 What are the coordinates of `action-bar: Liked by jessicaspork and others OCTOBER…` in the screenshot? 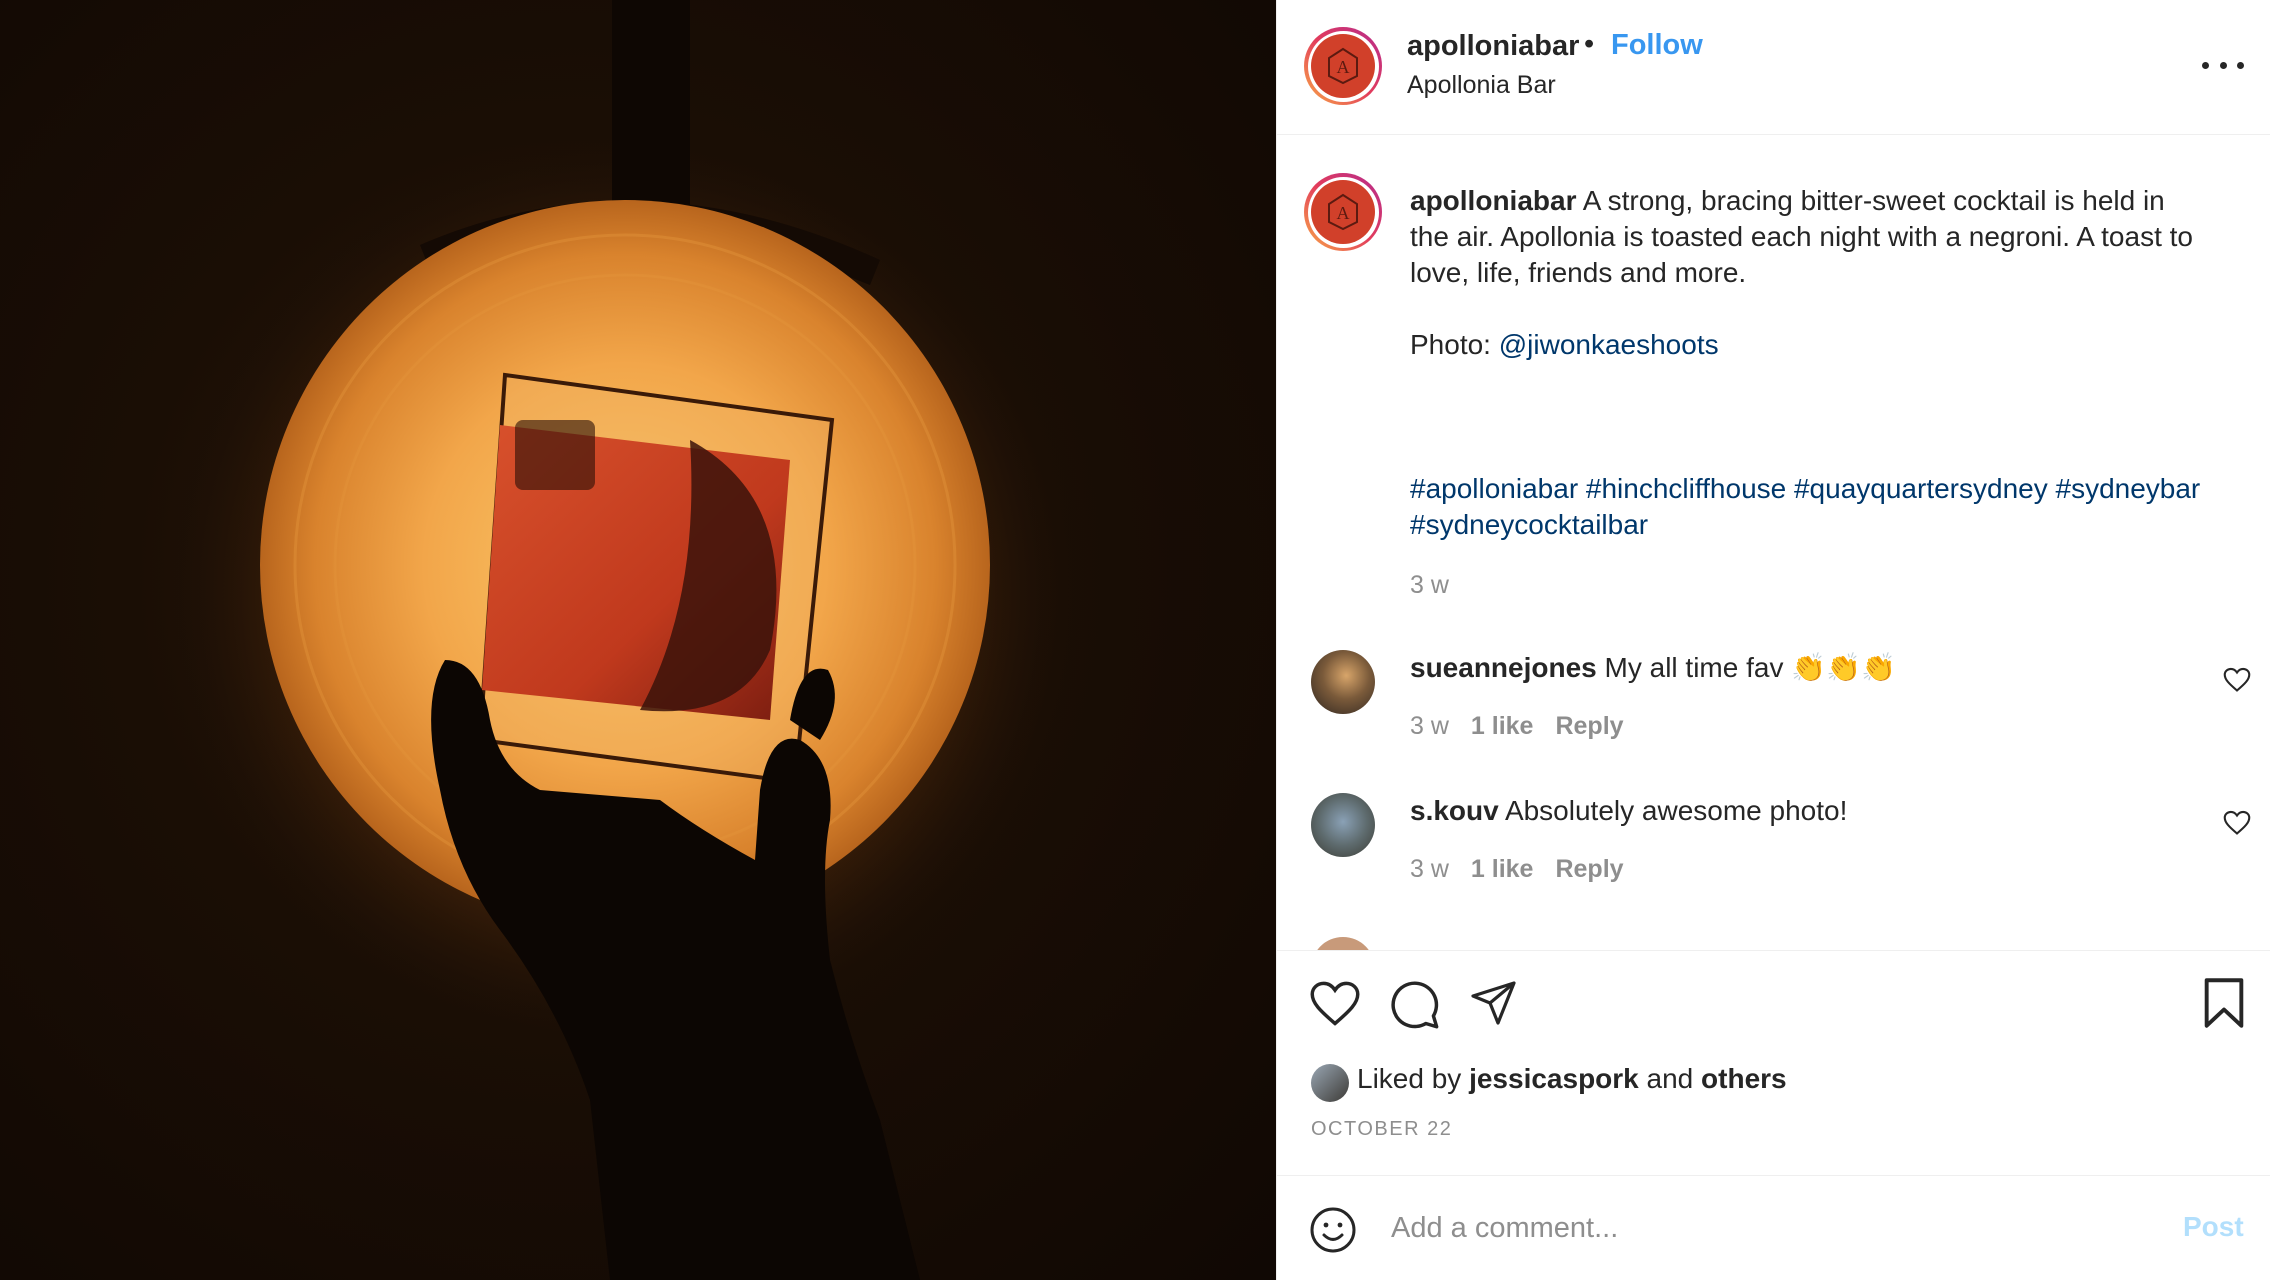 It's located at (1773, 1062).